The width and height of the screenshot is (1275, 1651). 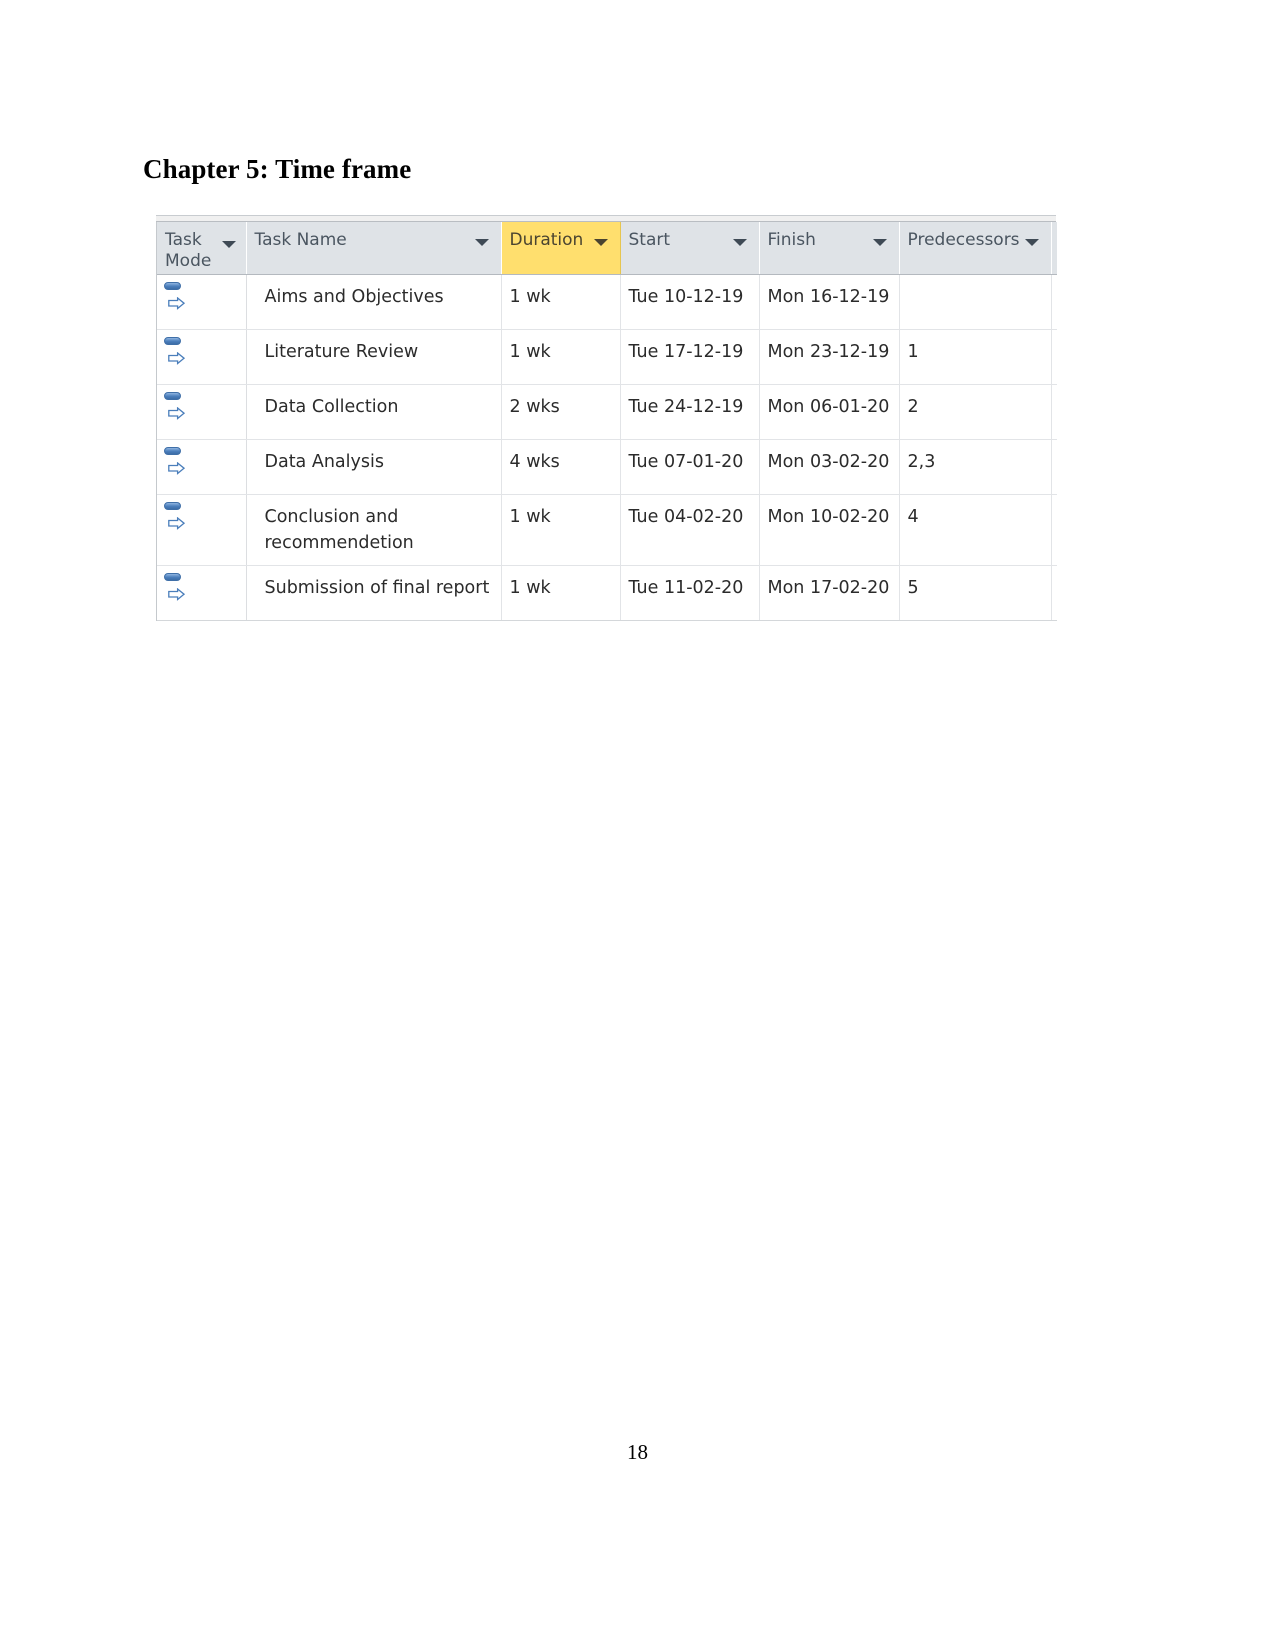 I want to click on cell-predecessors: 5, so click(x=975, y=593).